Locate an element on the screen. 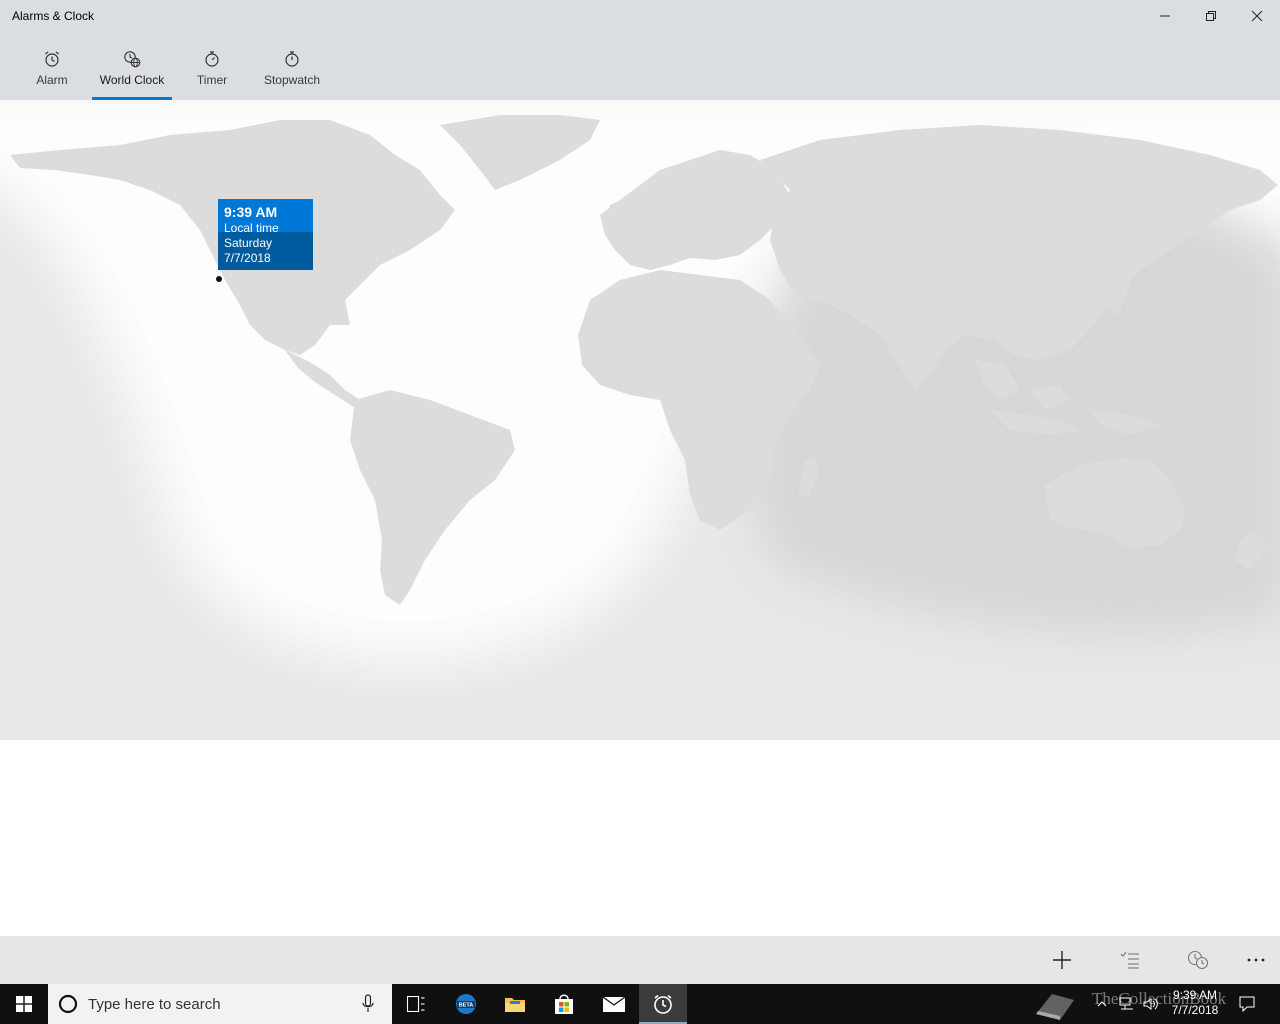  tab-alarm: Alarm is located at coordinates (52, 66).